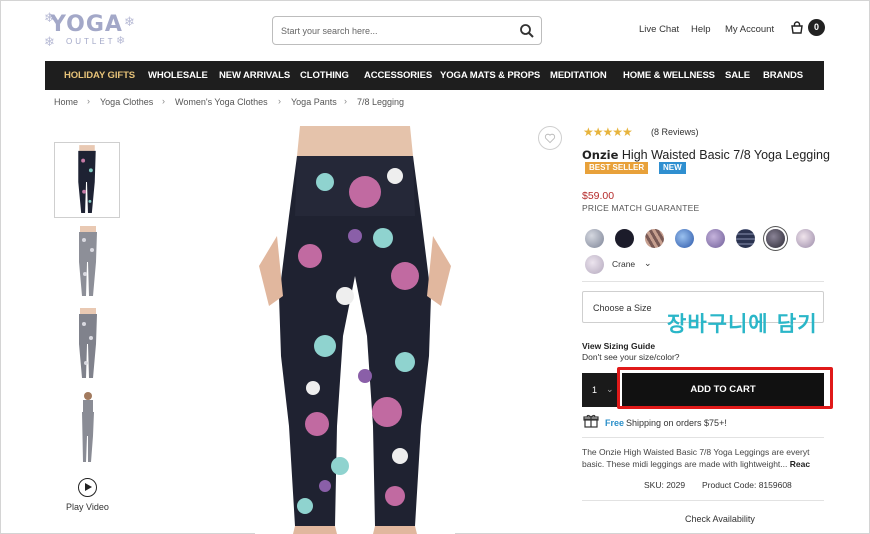  I want to click on rating-stars-icon: ★★★★★, so click(608, 132).